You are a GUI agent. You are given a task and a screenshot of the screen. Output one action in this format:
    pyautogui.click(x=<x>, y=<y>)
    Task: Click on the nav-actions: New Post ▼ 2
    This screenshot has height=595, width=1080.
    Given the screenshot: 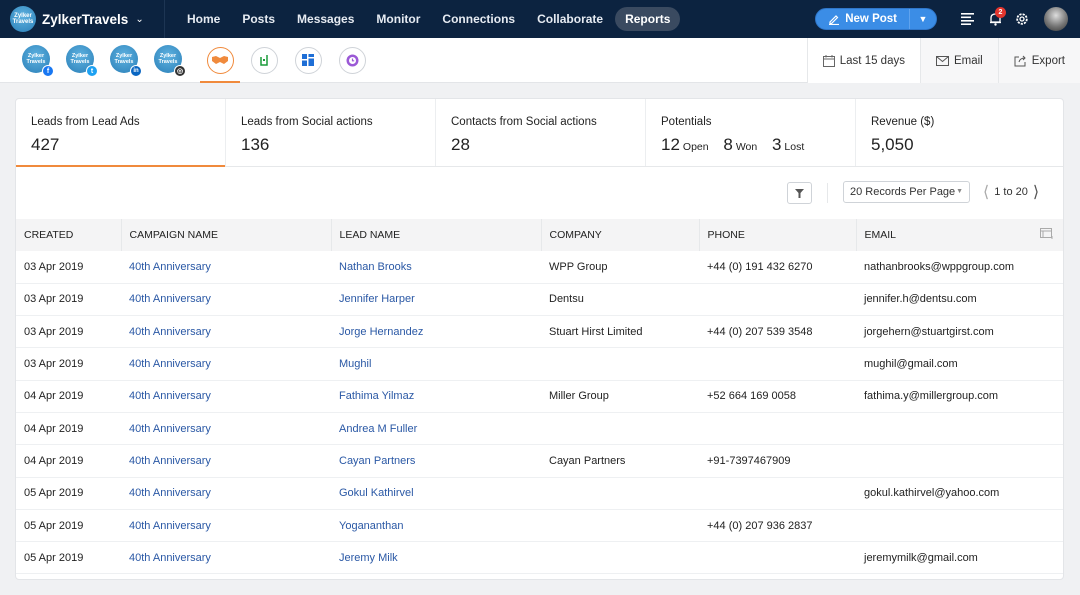 What is the action you would take?
    pyautogui.click(x=947, y=19)
    